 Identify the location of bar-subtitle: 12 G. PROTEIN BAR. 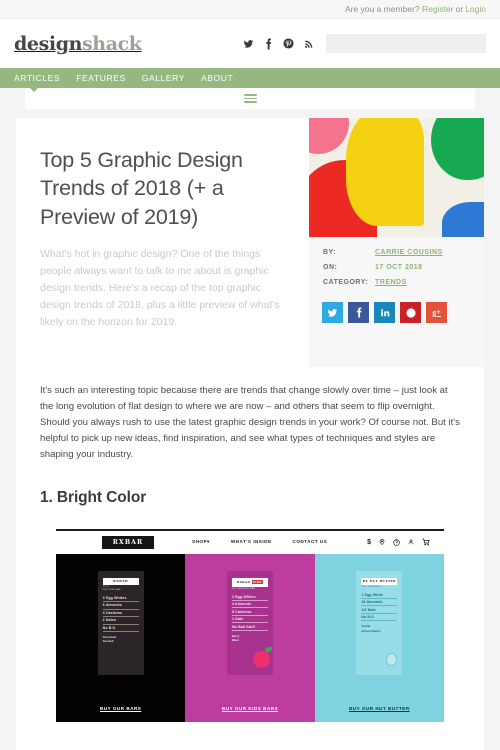
(111, 589).